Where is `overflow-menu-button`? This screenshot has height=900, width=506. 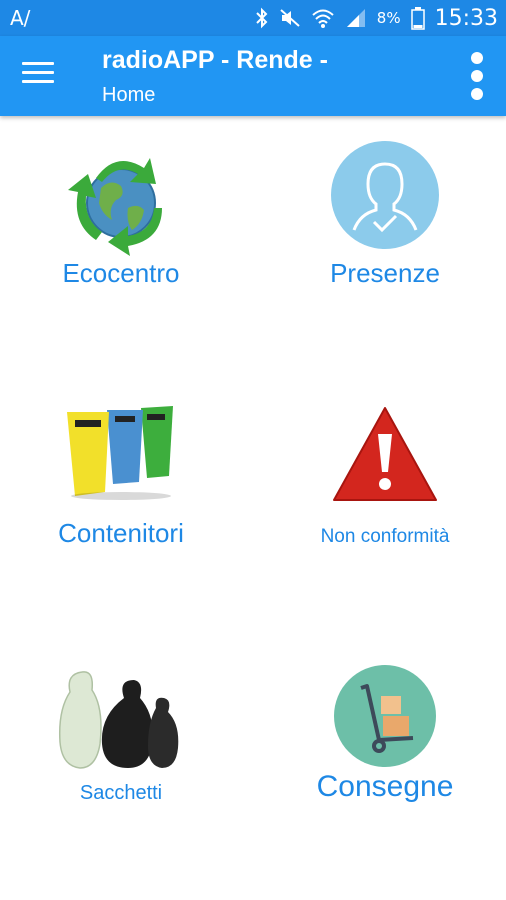 overflow-menu-button is located at coordinates (477, 76).